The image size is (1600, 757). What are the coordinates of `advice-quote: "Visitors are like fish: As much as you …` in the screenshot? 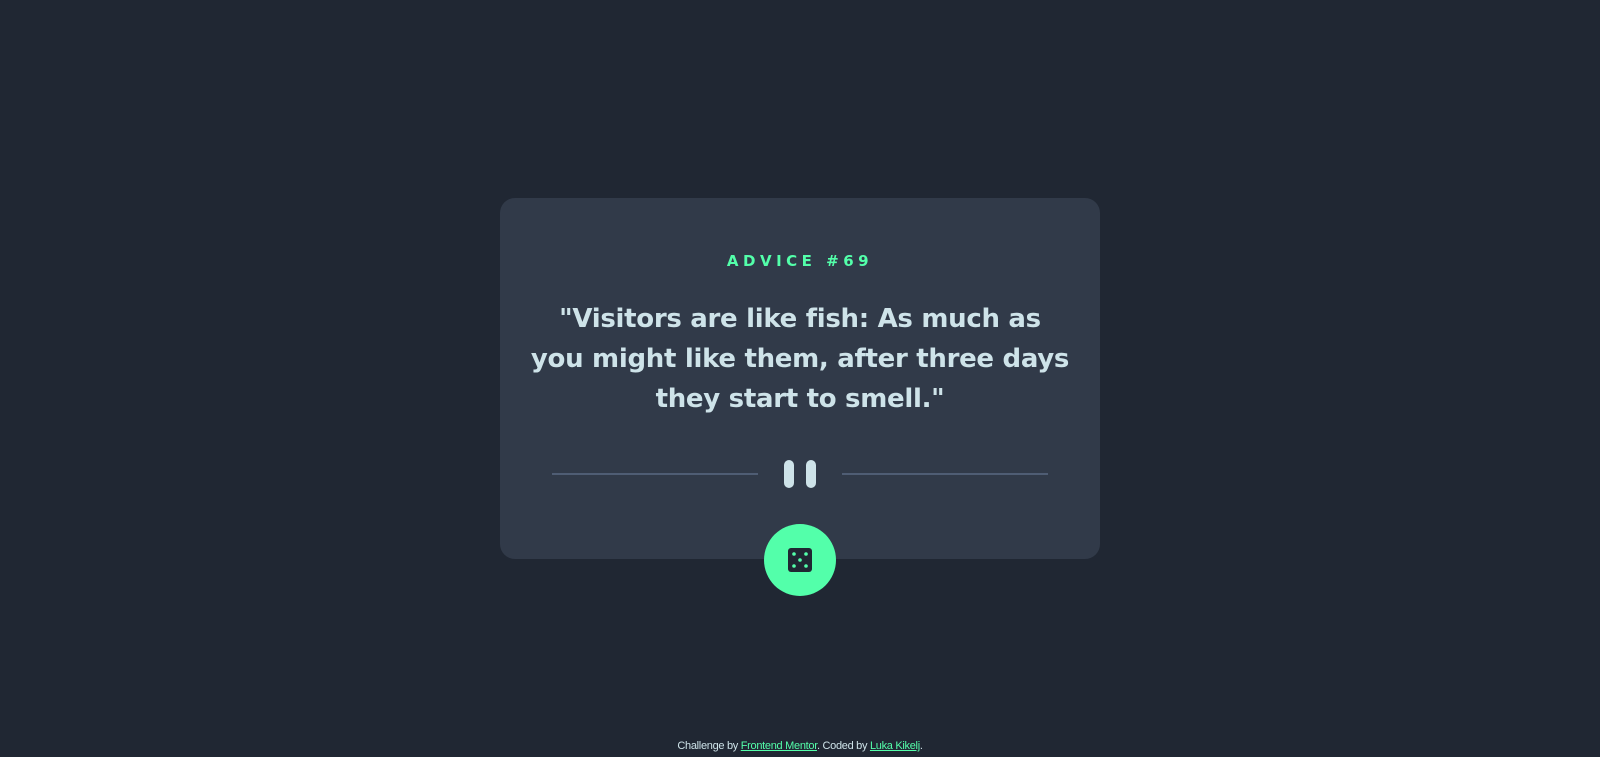 It's located at (800, 359).